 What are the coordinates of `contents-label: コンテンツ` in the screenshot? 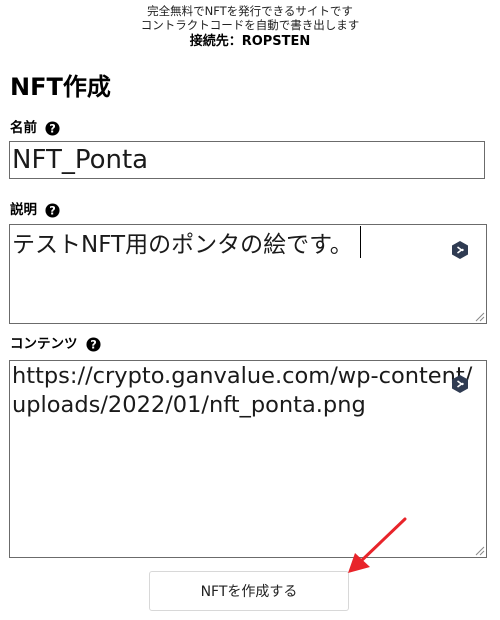 It's located at (44, 344).